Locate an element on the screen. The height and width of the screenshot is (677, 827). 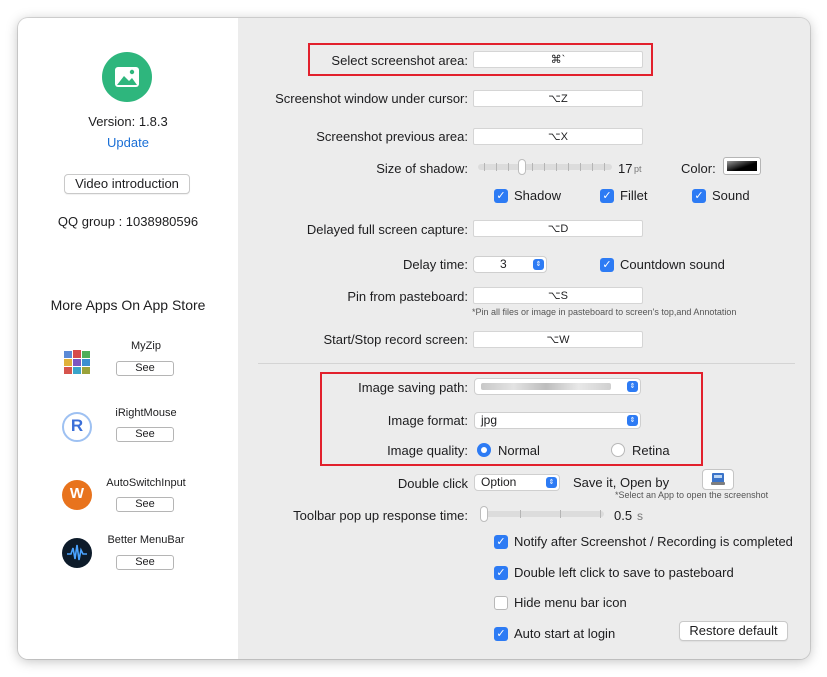
pin-shortcut-field: ⌥S is located at coordinates (558, 295).